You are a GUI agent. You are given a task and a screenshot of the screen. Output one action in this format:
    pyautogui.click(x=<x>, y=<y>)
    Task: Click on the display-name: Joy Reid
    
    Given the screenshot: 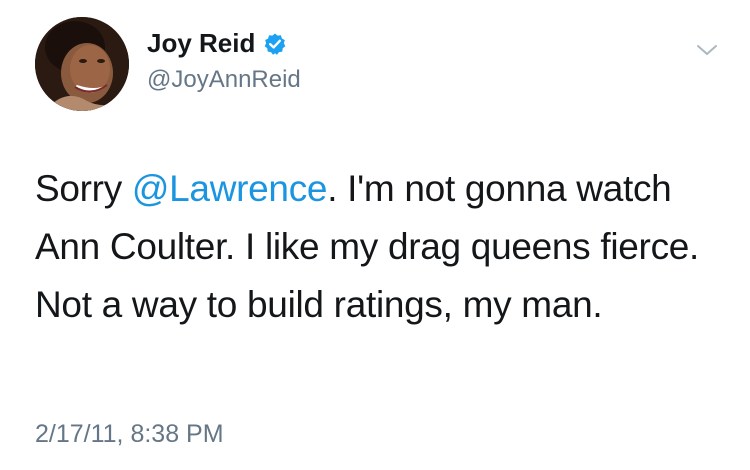 What is the action you would take?
    pyautogui.click(x=217, y=43)
    